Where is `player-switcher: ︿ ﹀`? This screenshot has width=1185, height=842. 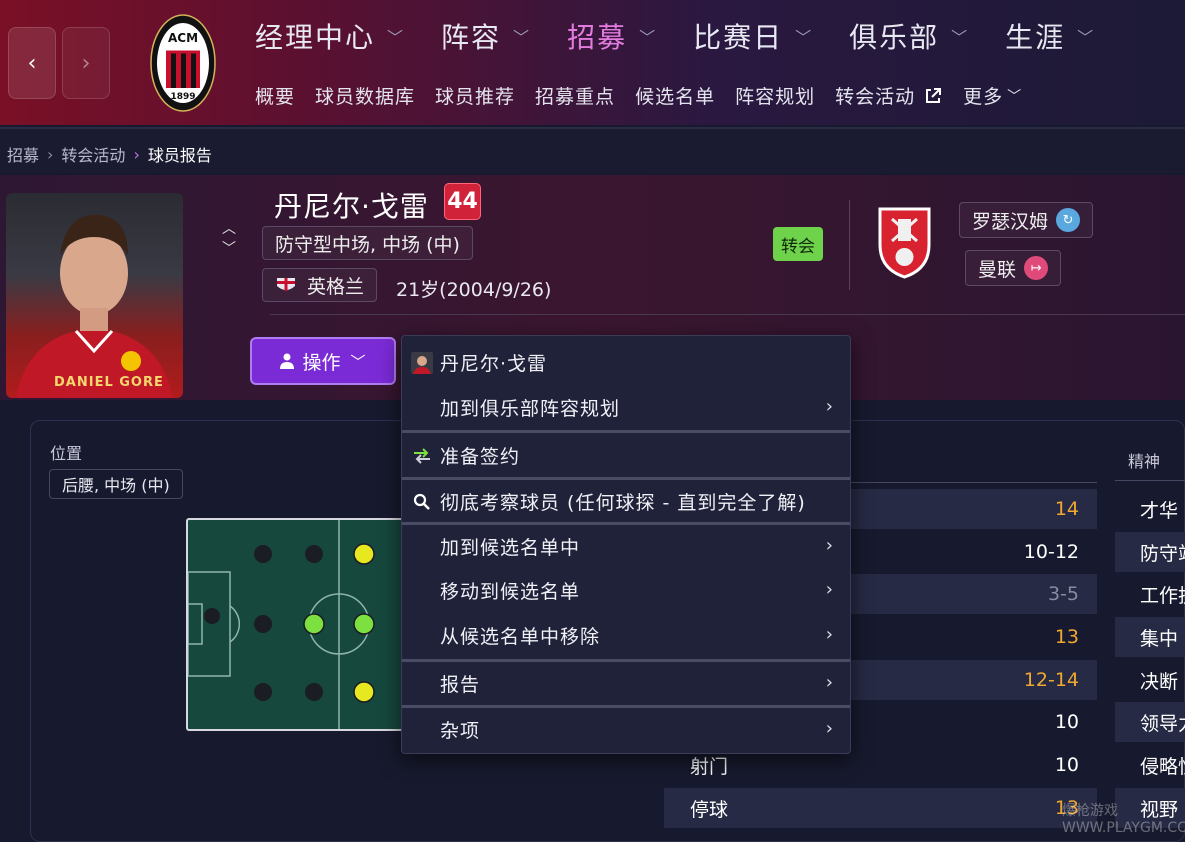 player-switcher: ︿ ﹀ is located at coordinates (229, 239).